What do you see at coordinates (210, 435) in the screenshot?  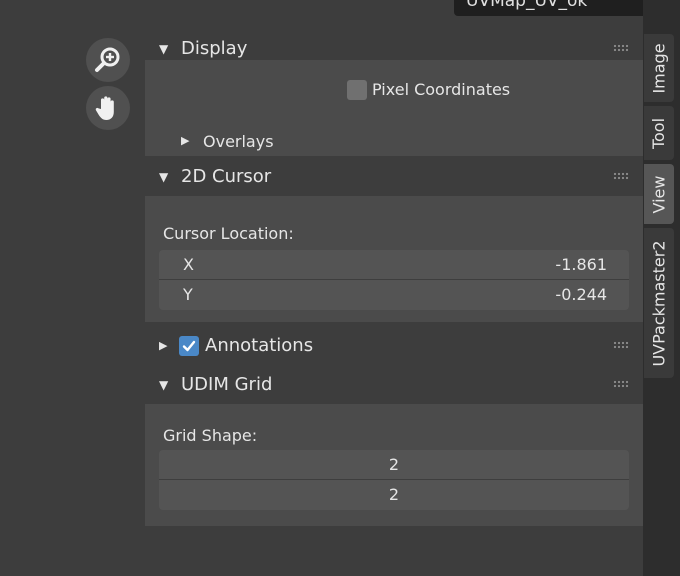 I see `grid-shape-label: Grid Shape:` at bounding box center [210, 435].